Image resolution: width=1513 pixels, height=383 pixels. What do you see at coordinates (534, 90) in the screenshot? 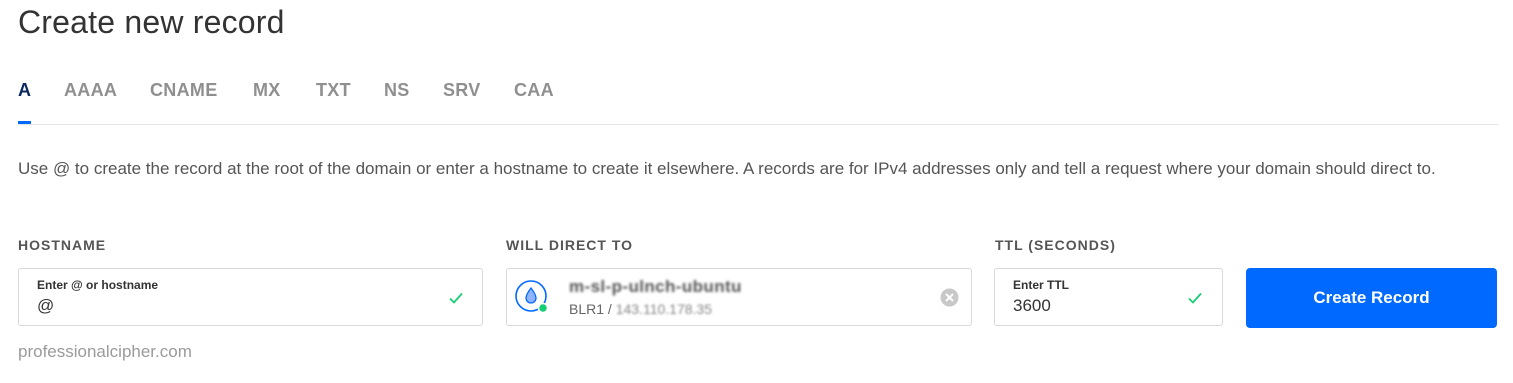
I see `tab-caa: CAA` at bounding box center [534, 90].